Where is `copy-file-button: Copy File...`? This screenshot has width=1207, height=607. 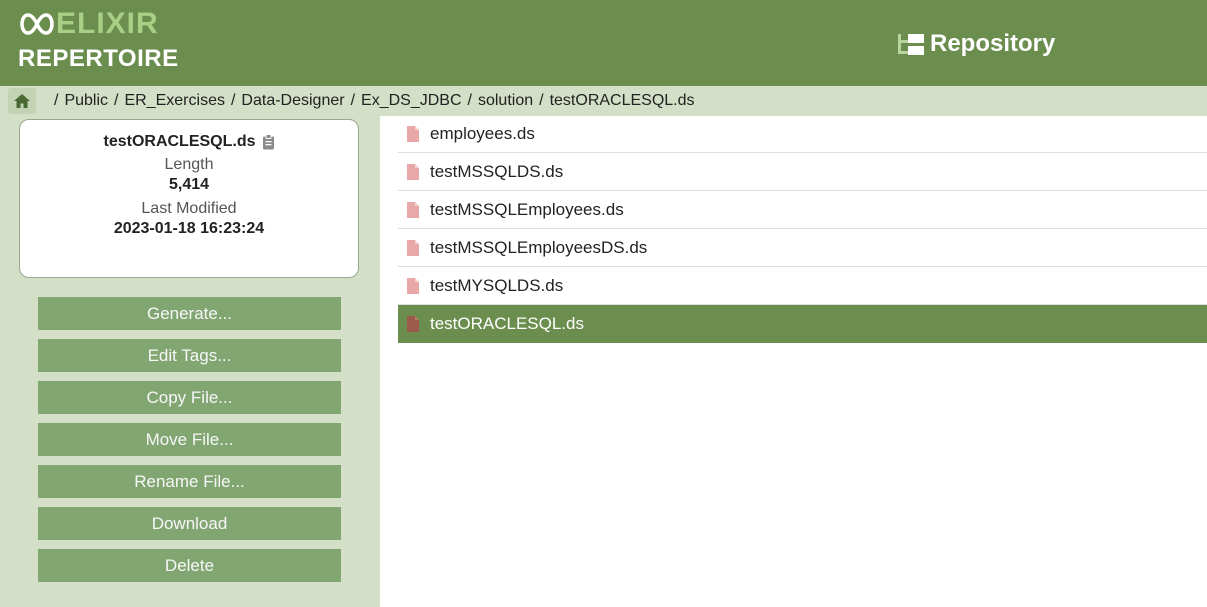 copy-file-button: Copy File... is located at coordinates (189, 397).